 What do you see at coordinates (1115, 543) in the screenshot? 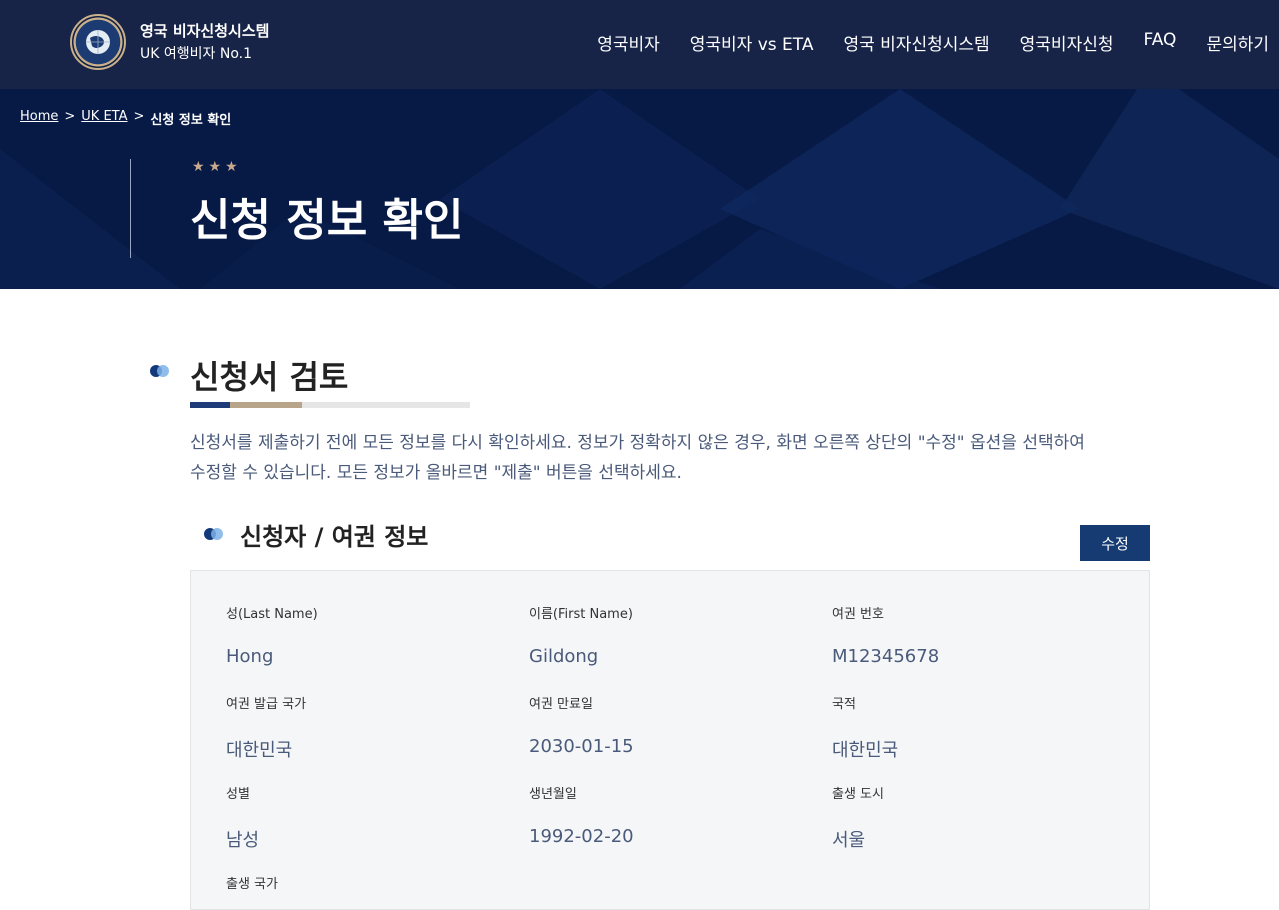
I see `edit-button: 수정` at bounding box center [1115, 543].